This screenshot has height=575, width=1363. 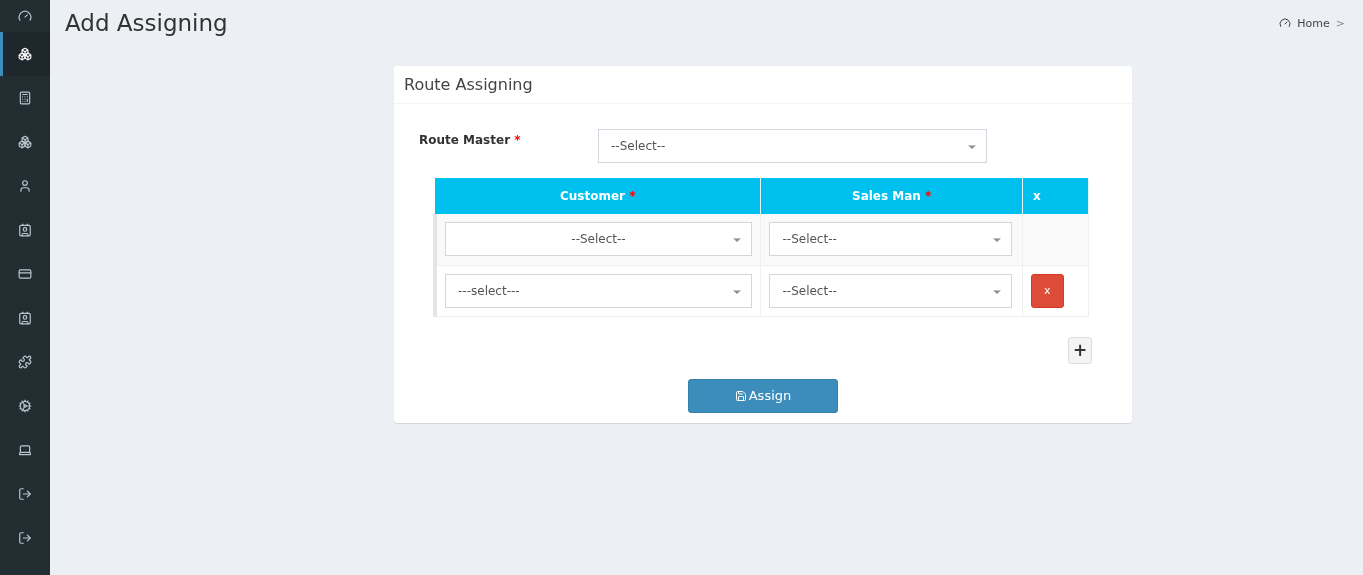 I want to click on card-title: Route Assigning, so click(x=469, y=84).